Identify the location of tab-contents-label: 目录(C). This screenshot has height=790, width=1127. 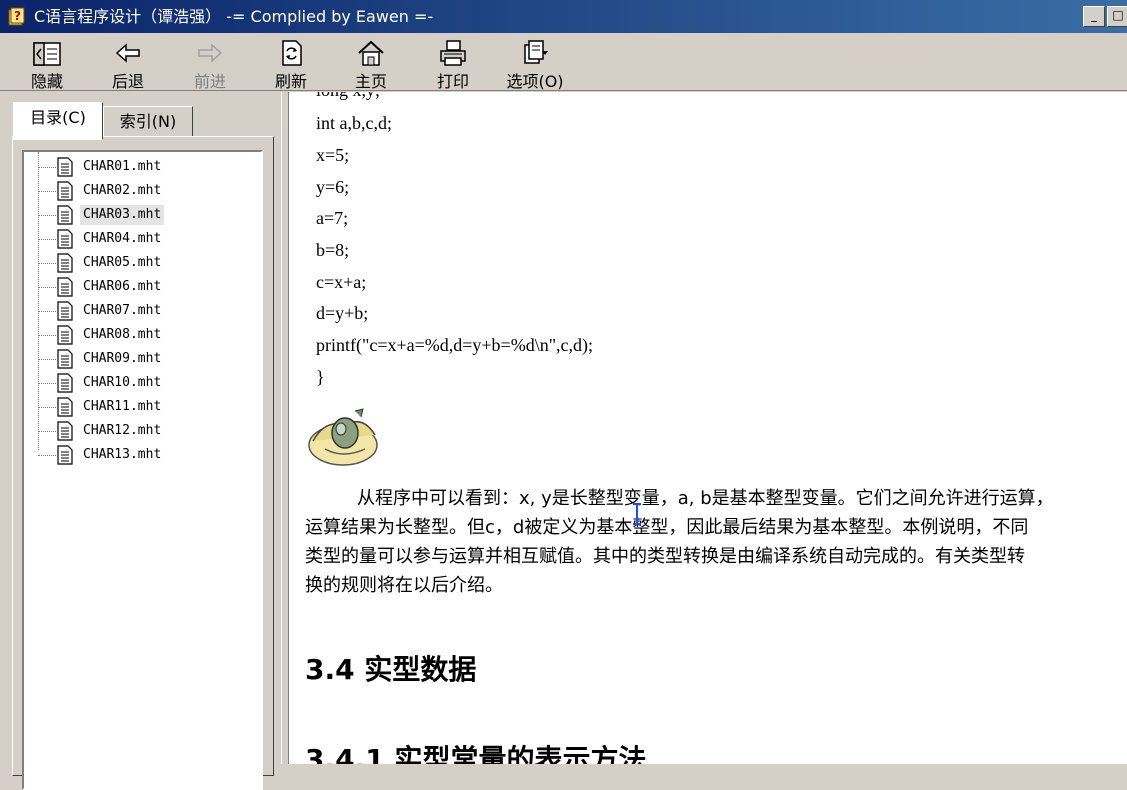
(58, 117).